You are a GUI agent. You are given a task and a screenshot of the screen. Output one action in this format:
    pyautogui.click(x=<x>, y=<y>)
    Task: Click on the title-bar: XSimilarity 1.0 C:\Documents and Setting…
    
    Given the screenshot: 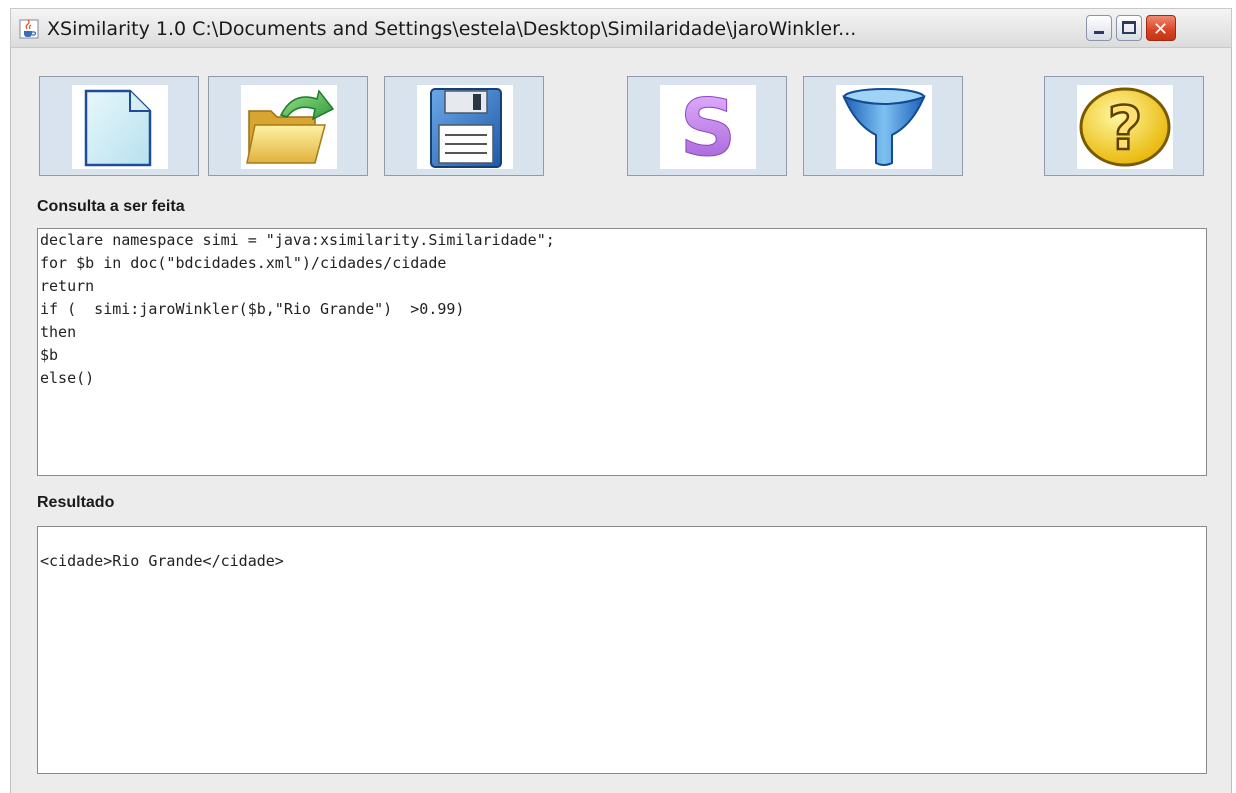 What is the action you would take?
    pyautogui.click(x=621, y=28)
    